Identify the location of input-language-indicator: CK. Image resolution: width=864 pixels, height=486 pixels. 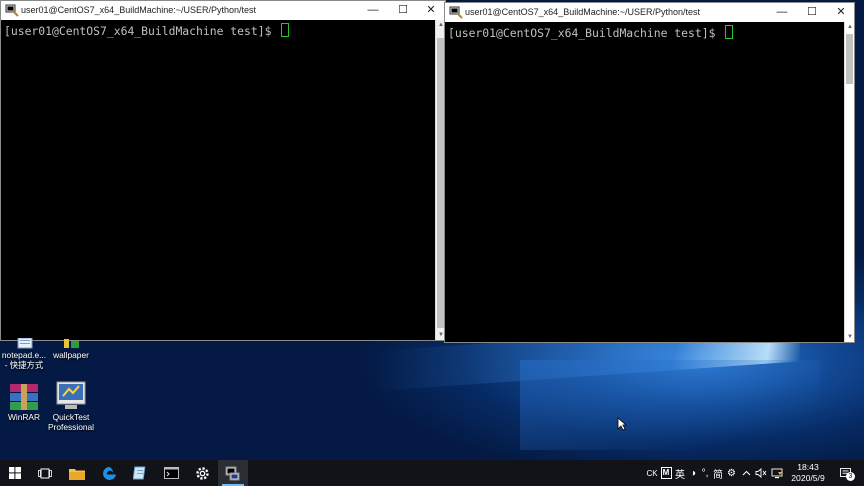
(652, 473).